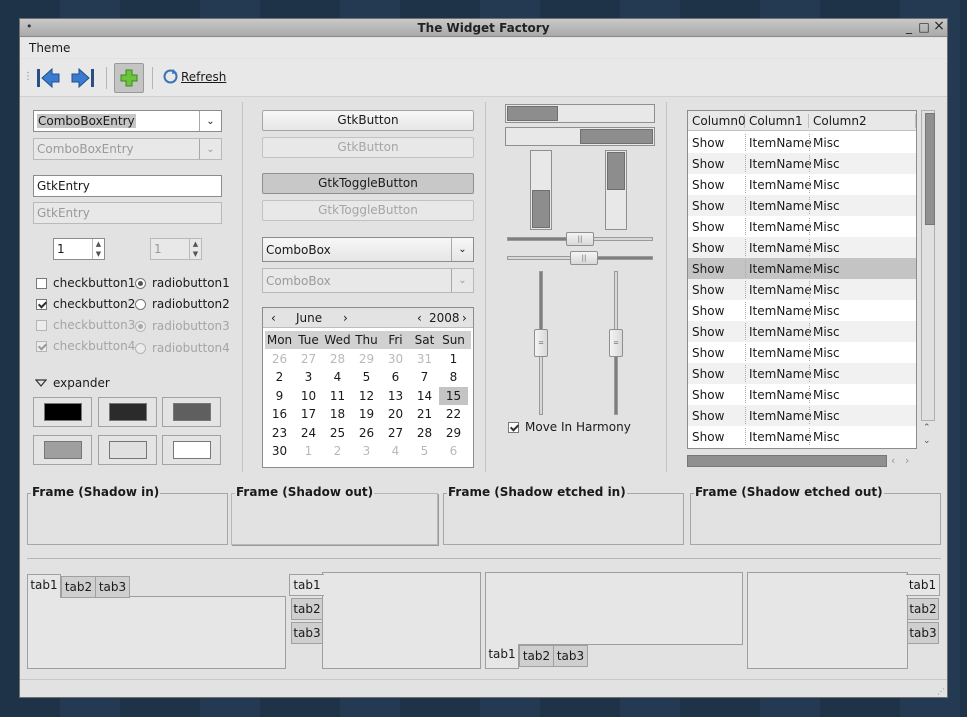  I want to click on notebook-top-tab2: tab2, so click(78, 587).